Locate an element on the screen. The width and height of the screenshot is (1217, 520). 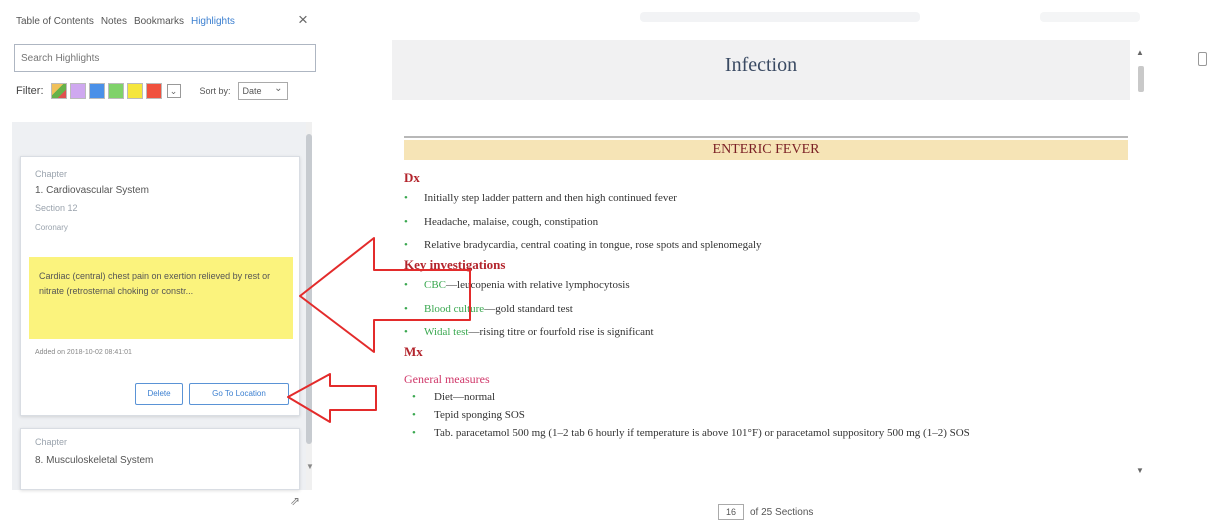
top-toolbar-right is located at coordinates (1090, 17).